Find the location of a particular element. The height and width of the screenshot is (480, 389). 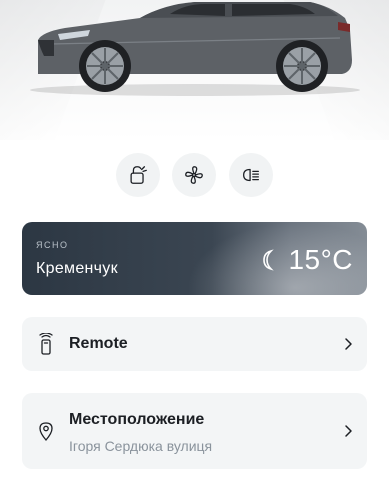

weather-condition: ЯСНО is located at coordinates (52, 245).